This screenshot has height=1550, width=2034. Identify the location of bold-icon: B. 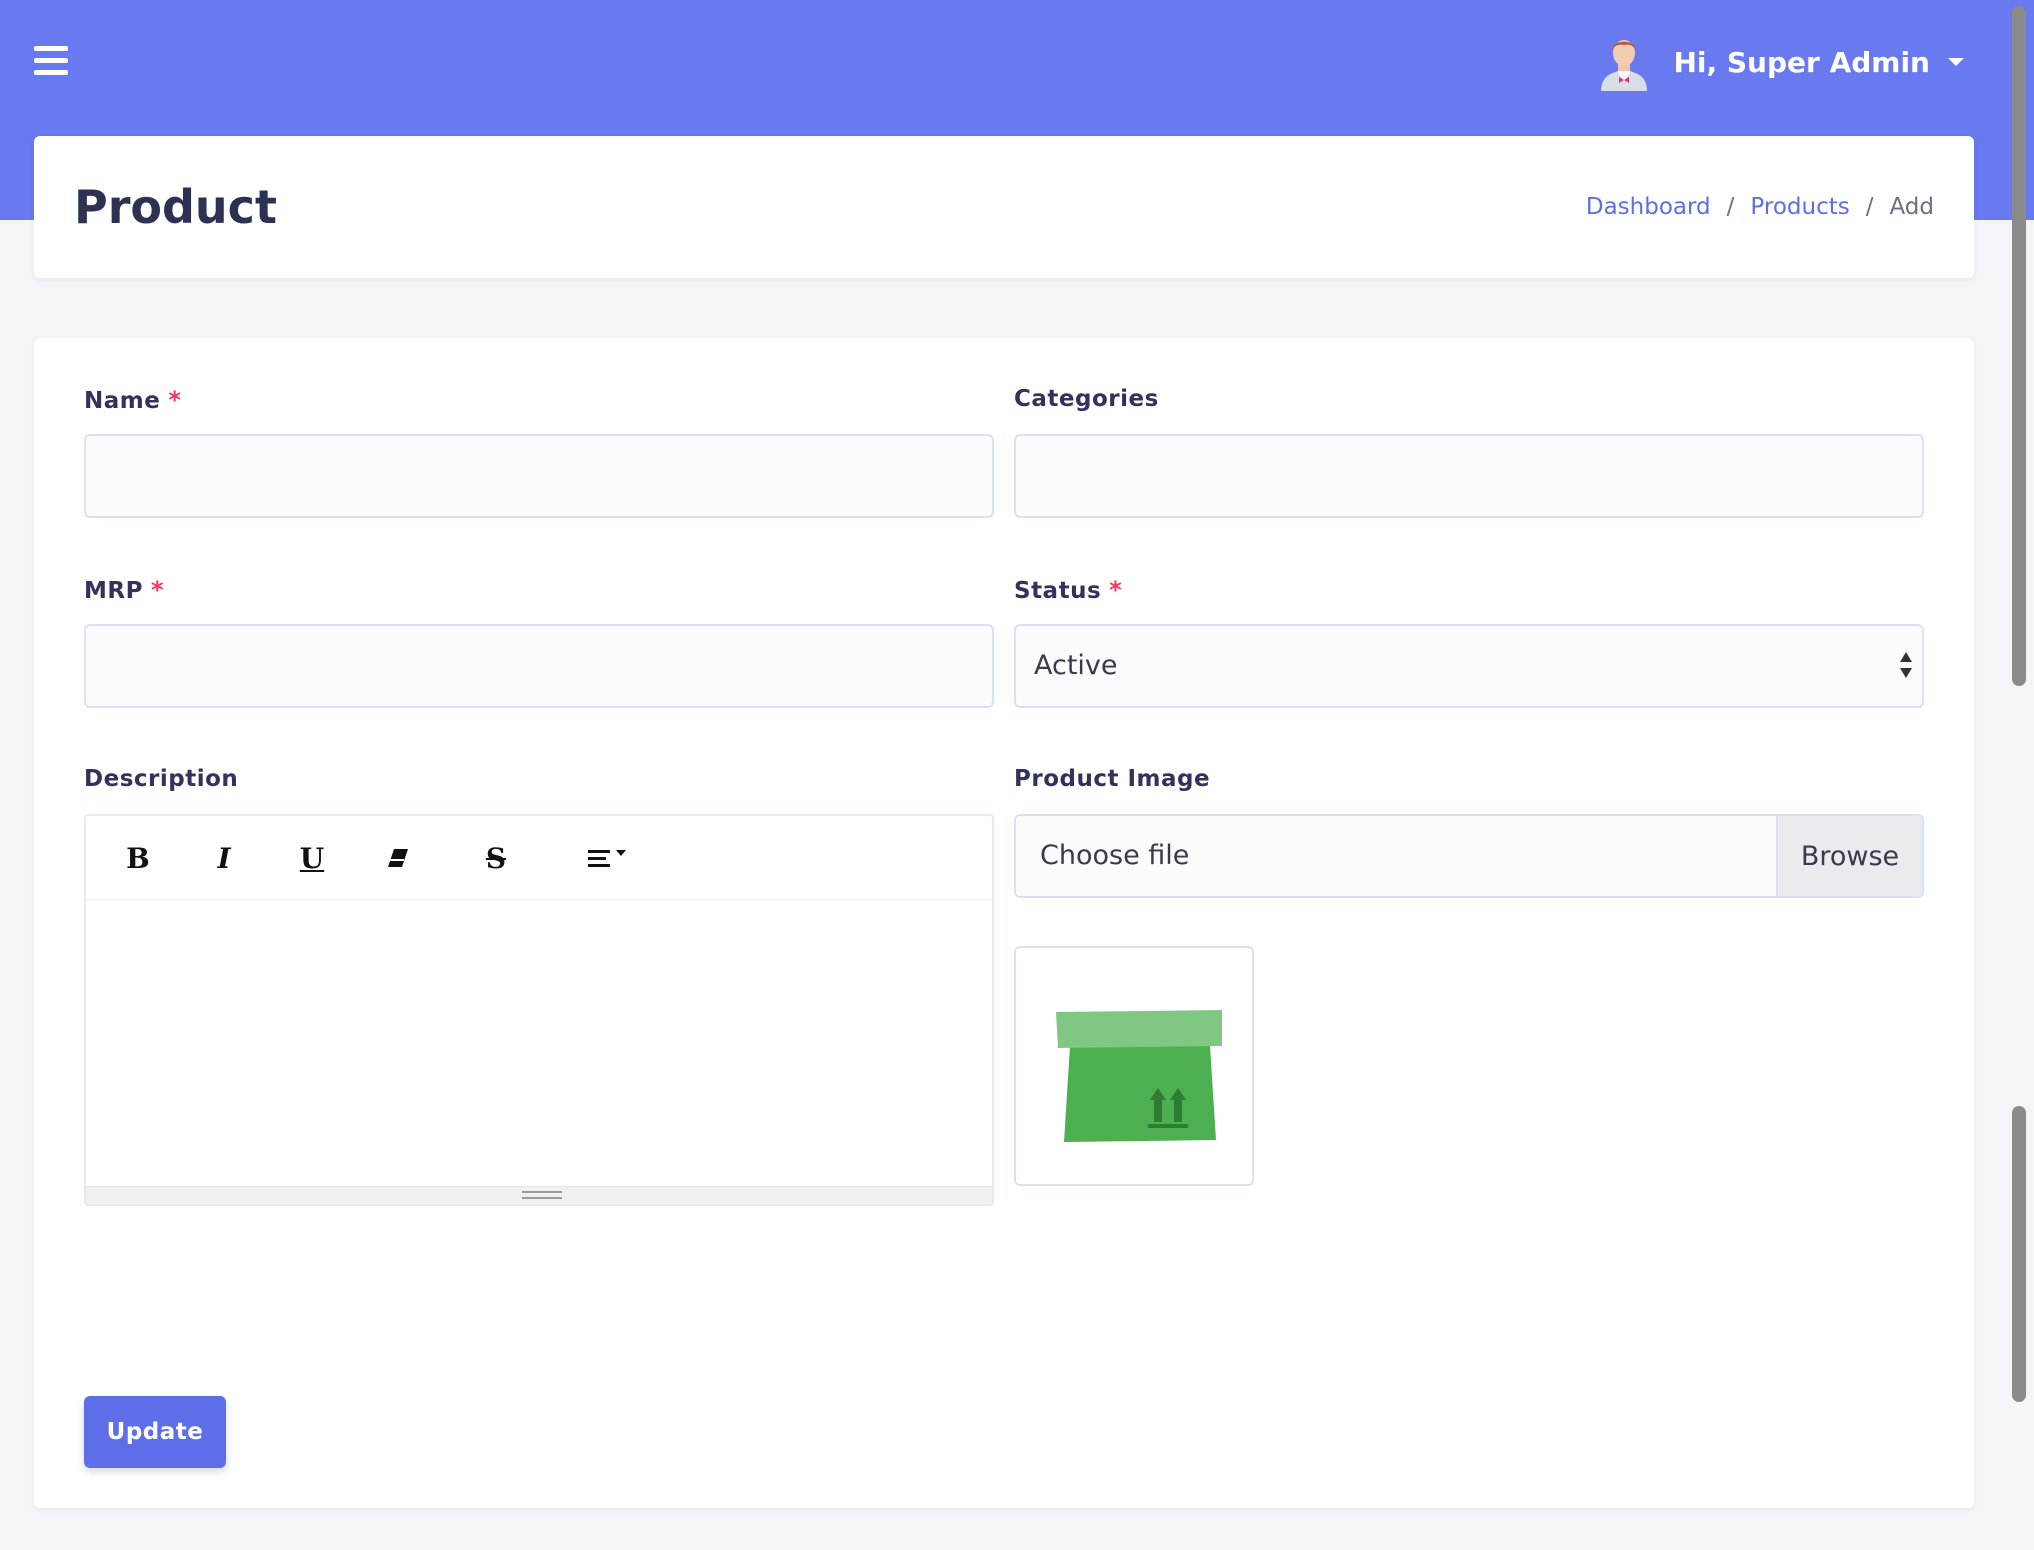
(138, 858).